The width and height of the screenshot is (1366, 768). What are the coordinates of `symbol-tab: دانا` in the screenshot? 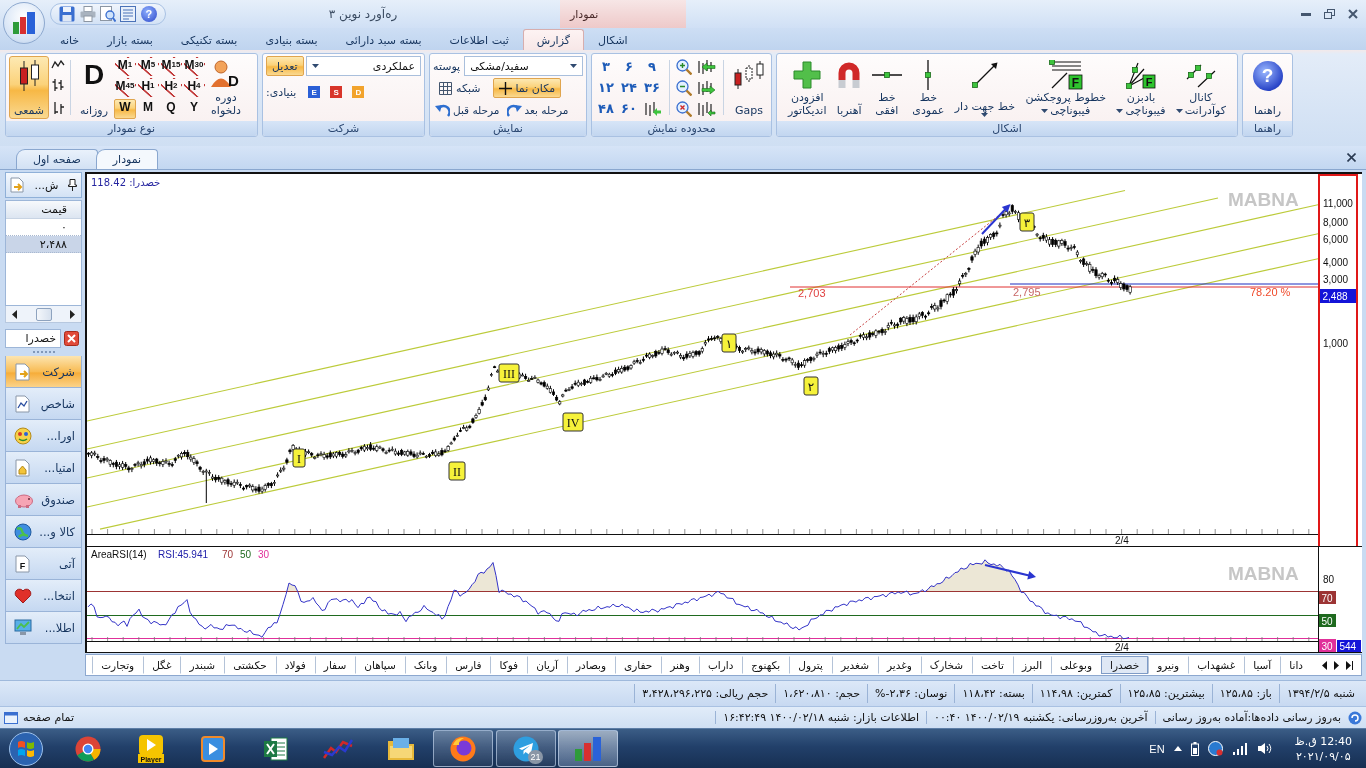 It's located at (1296, 665).